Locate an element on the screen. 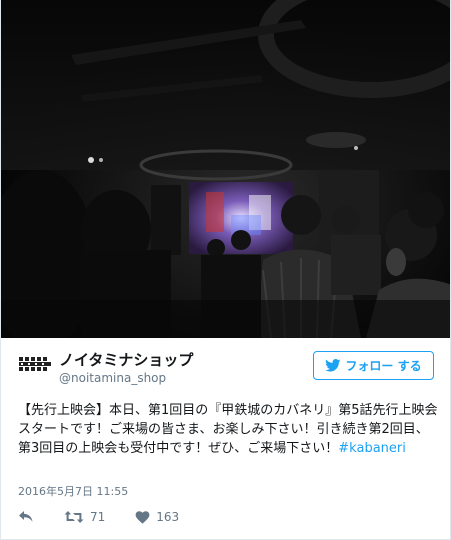 Image resolution: width=451 pixels, height=540 pixels. reply-icon is located at coordinates (26, 516).